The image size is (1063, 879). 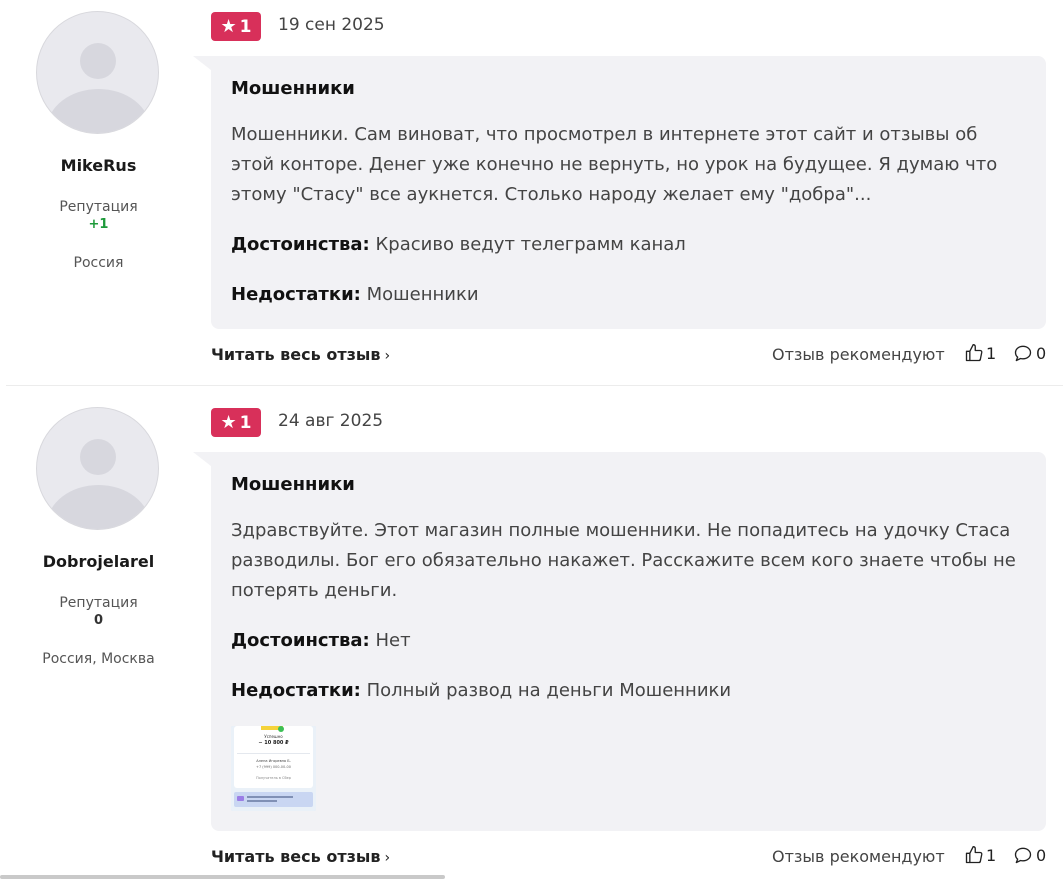 I want to click on horizontal-scrollbar, so click(x=222, y=877).